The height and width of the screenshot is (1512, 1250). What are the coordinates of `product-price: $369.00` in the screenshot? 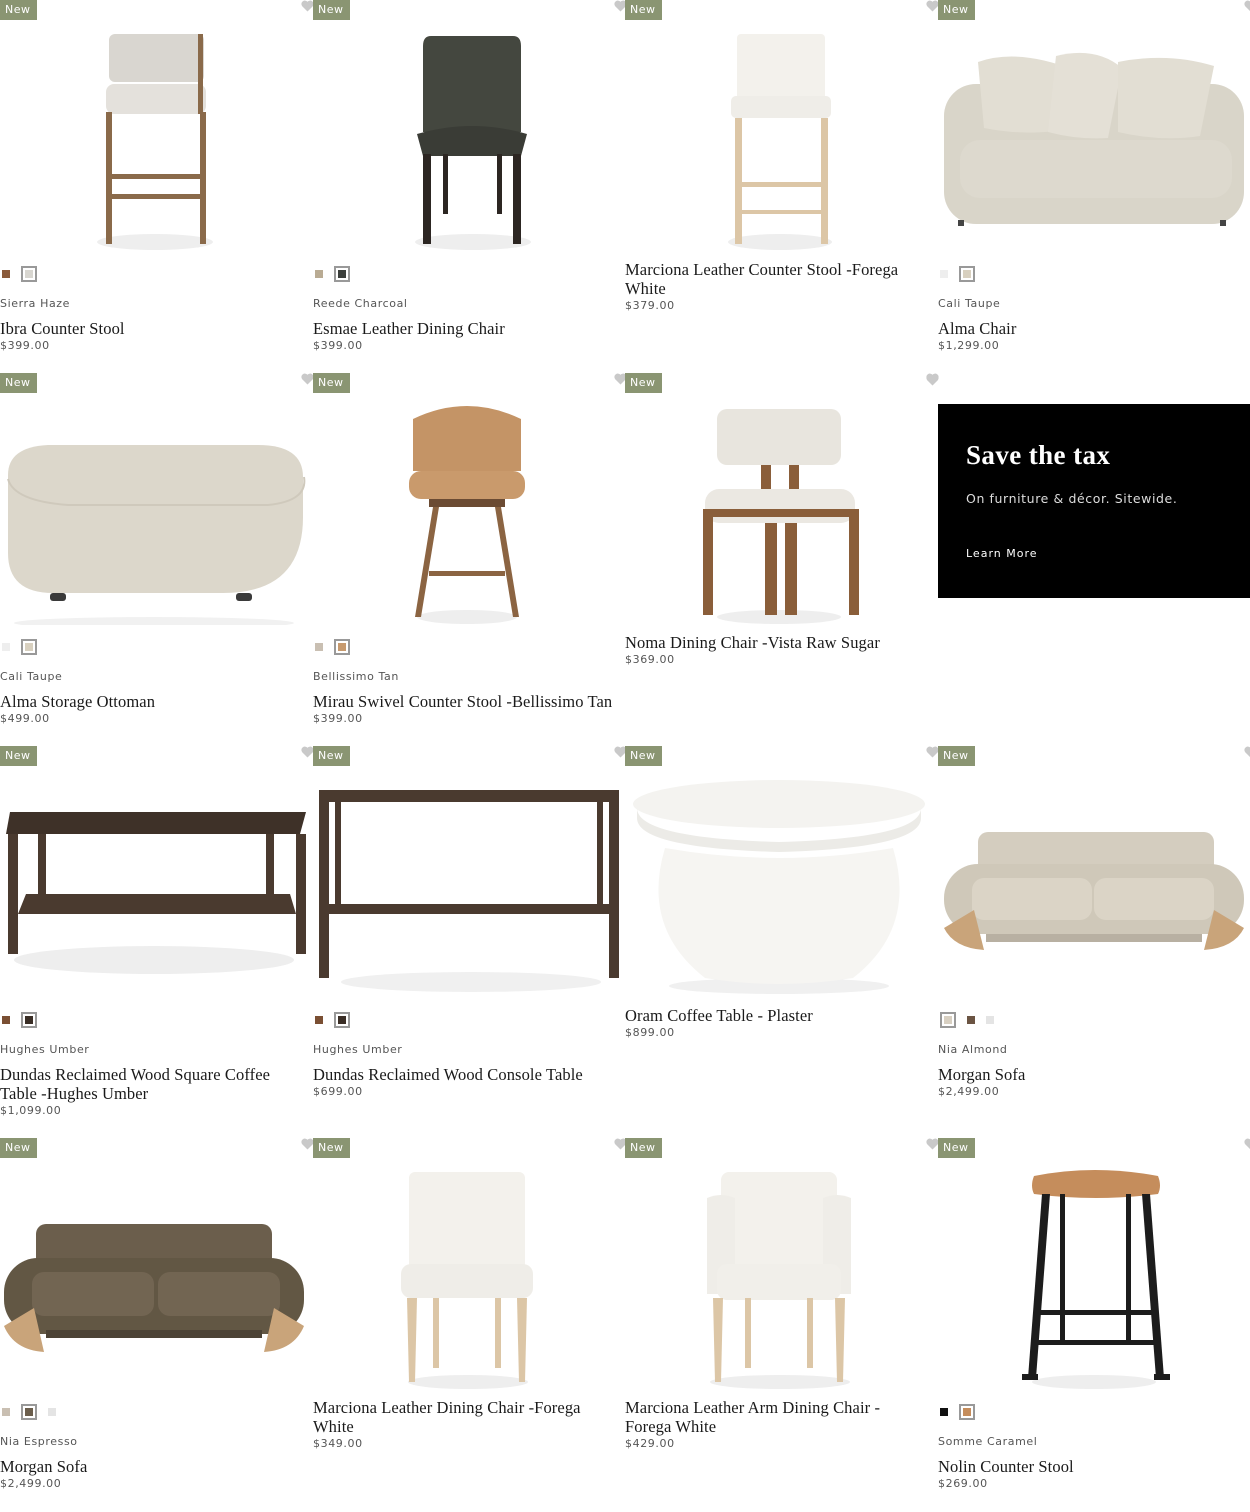 It's located at (650, 659).